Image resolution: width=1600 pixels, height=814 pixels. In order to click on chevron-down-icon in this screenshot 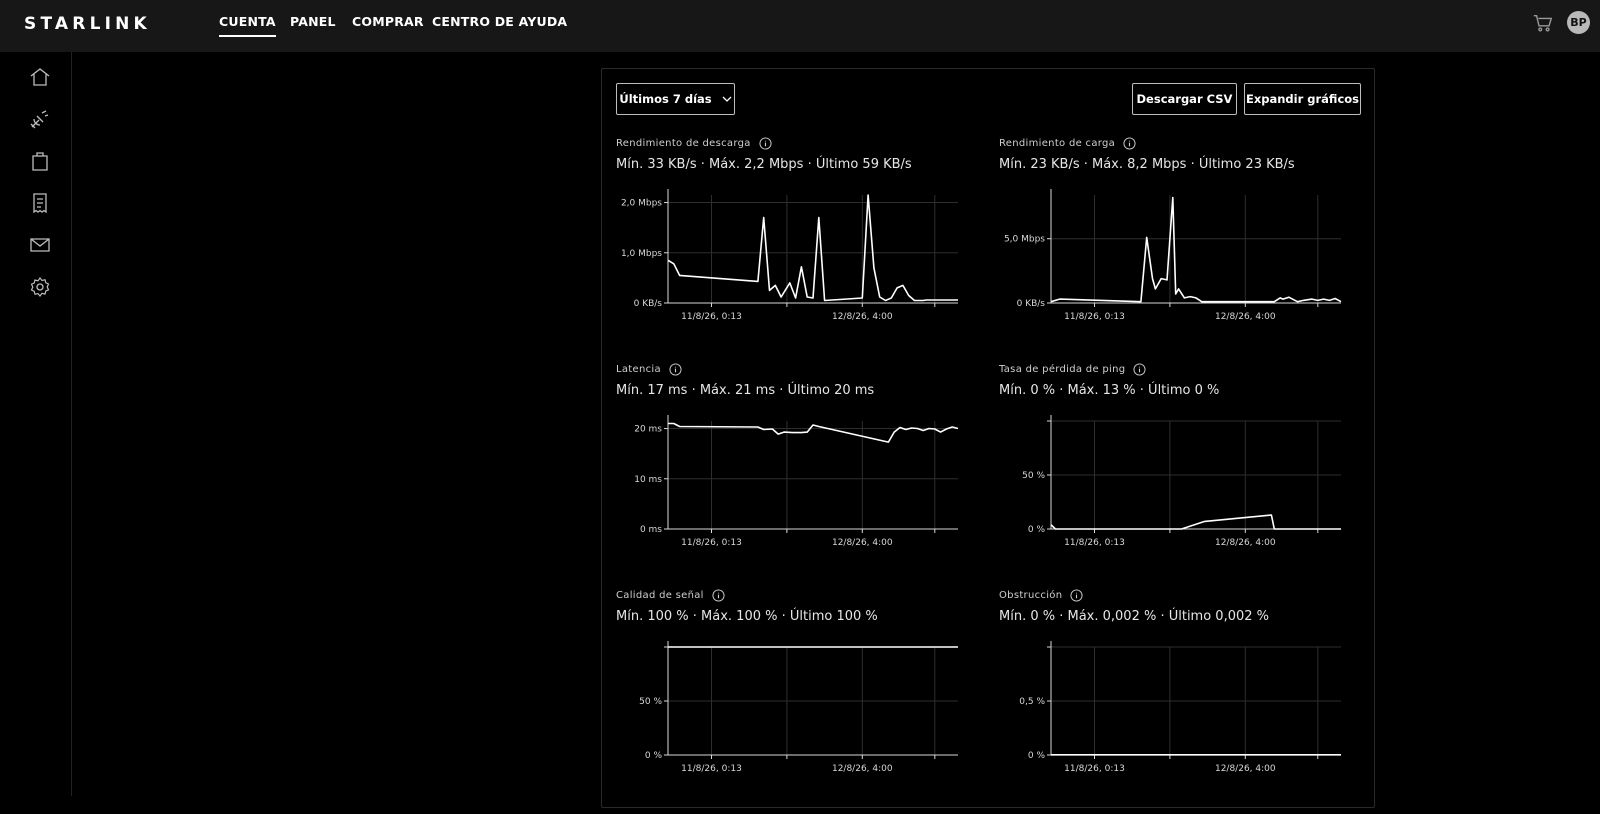, I will do `click(727, 99)`.